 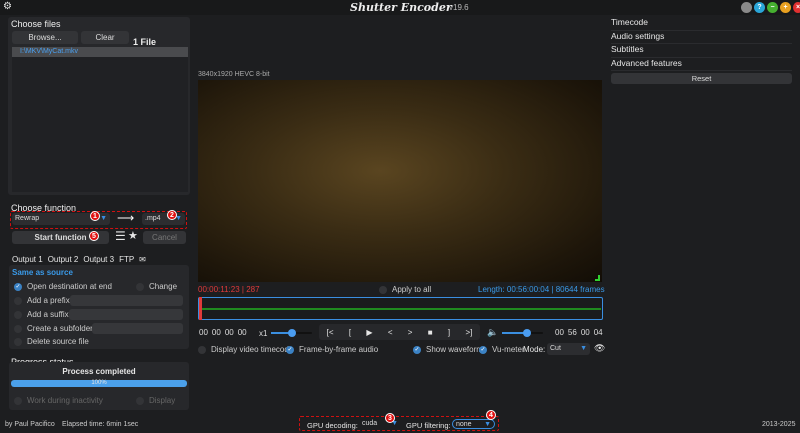 What do you see at coordinates (701, 37) in the screenshot?
I see `section-audio-settings: Audio settings` at bounding box center [701, 37].